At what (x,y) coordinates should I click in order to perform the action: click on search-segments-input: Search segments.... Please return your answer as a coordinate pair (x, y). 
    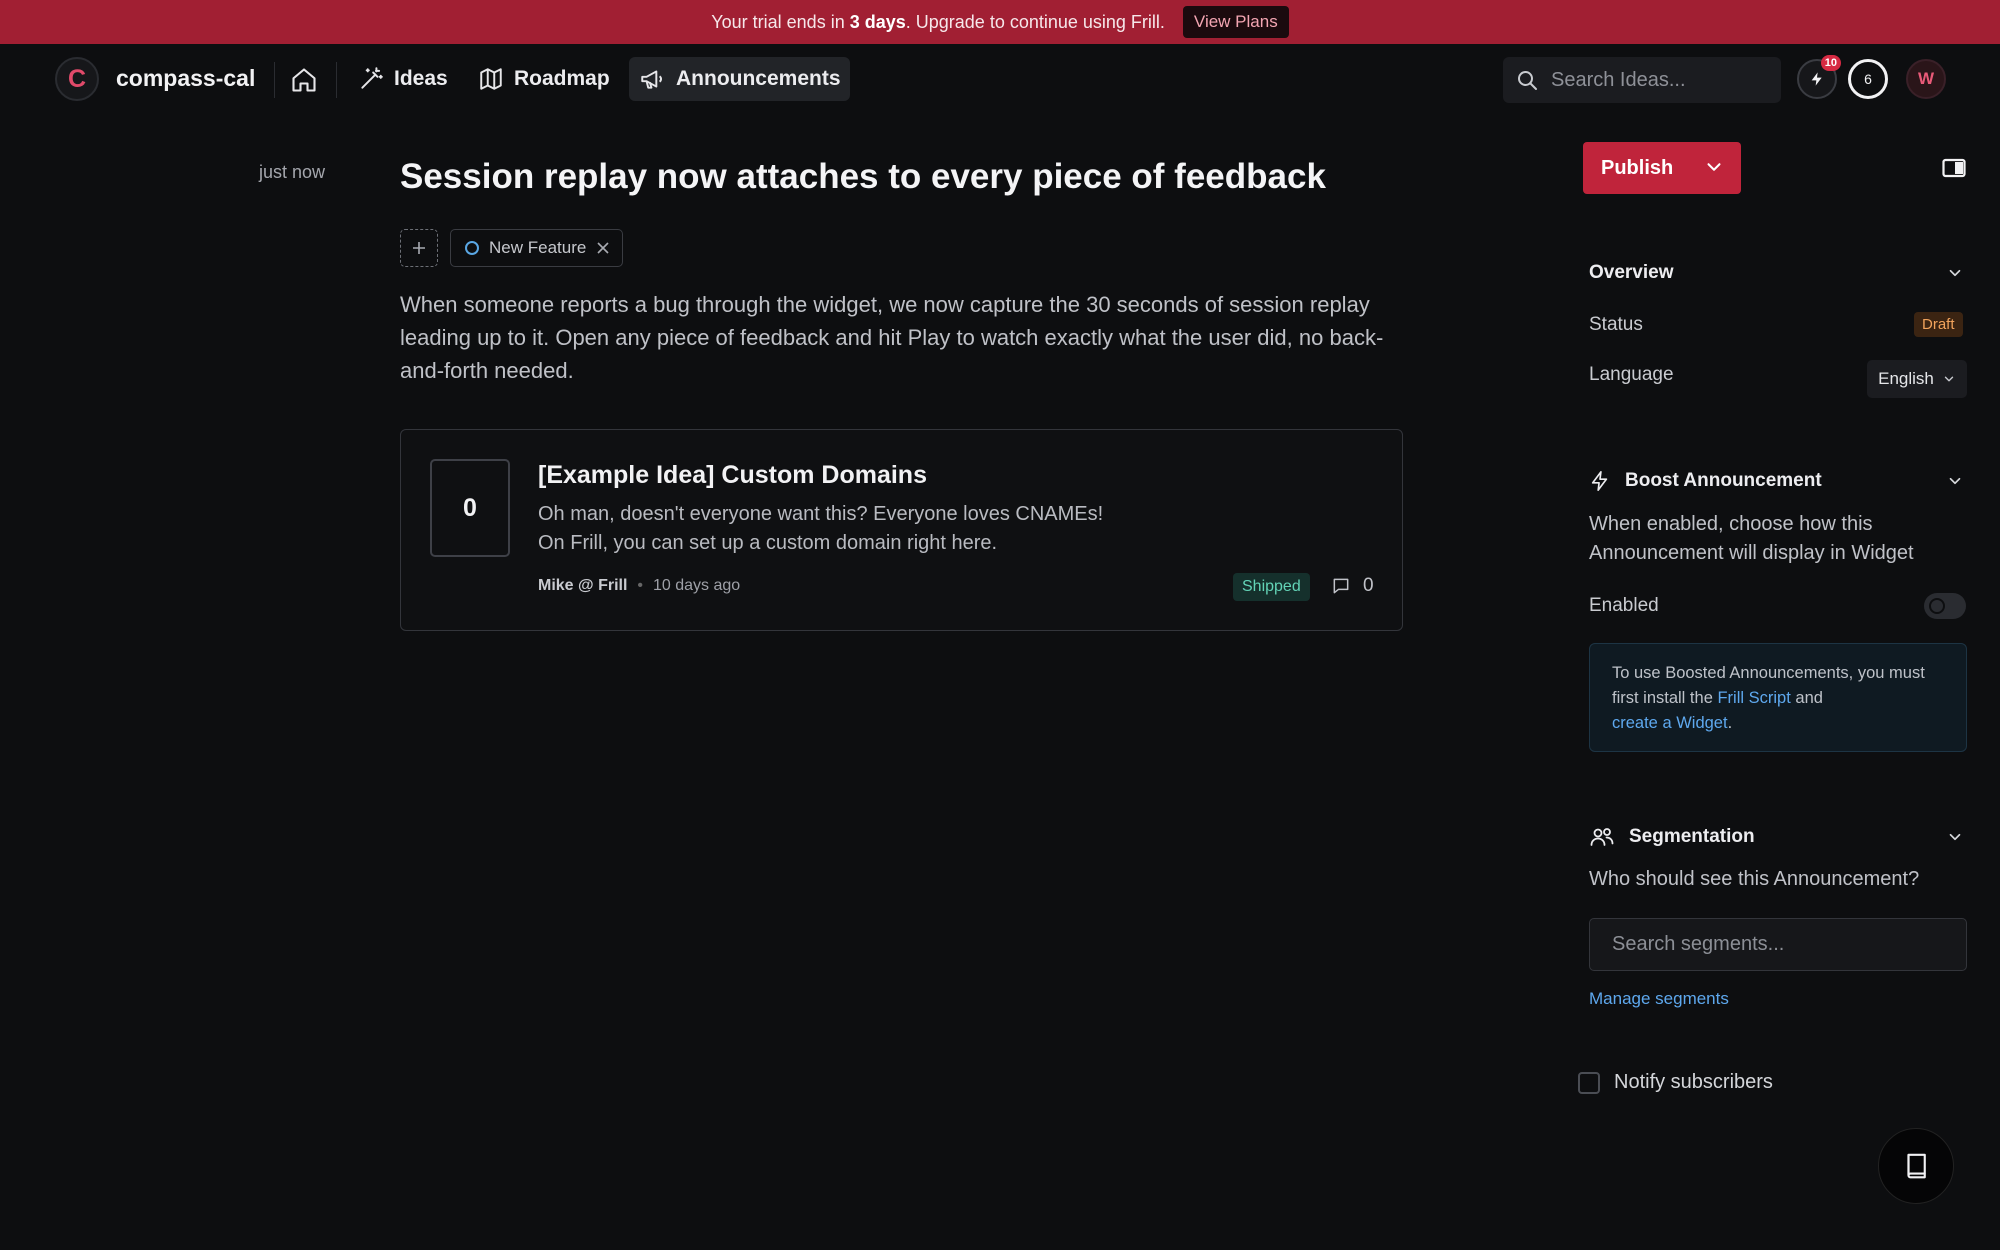
    Looking at the image, I should click on (1778, 944).